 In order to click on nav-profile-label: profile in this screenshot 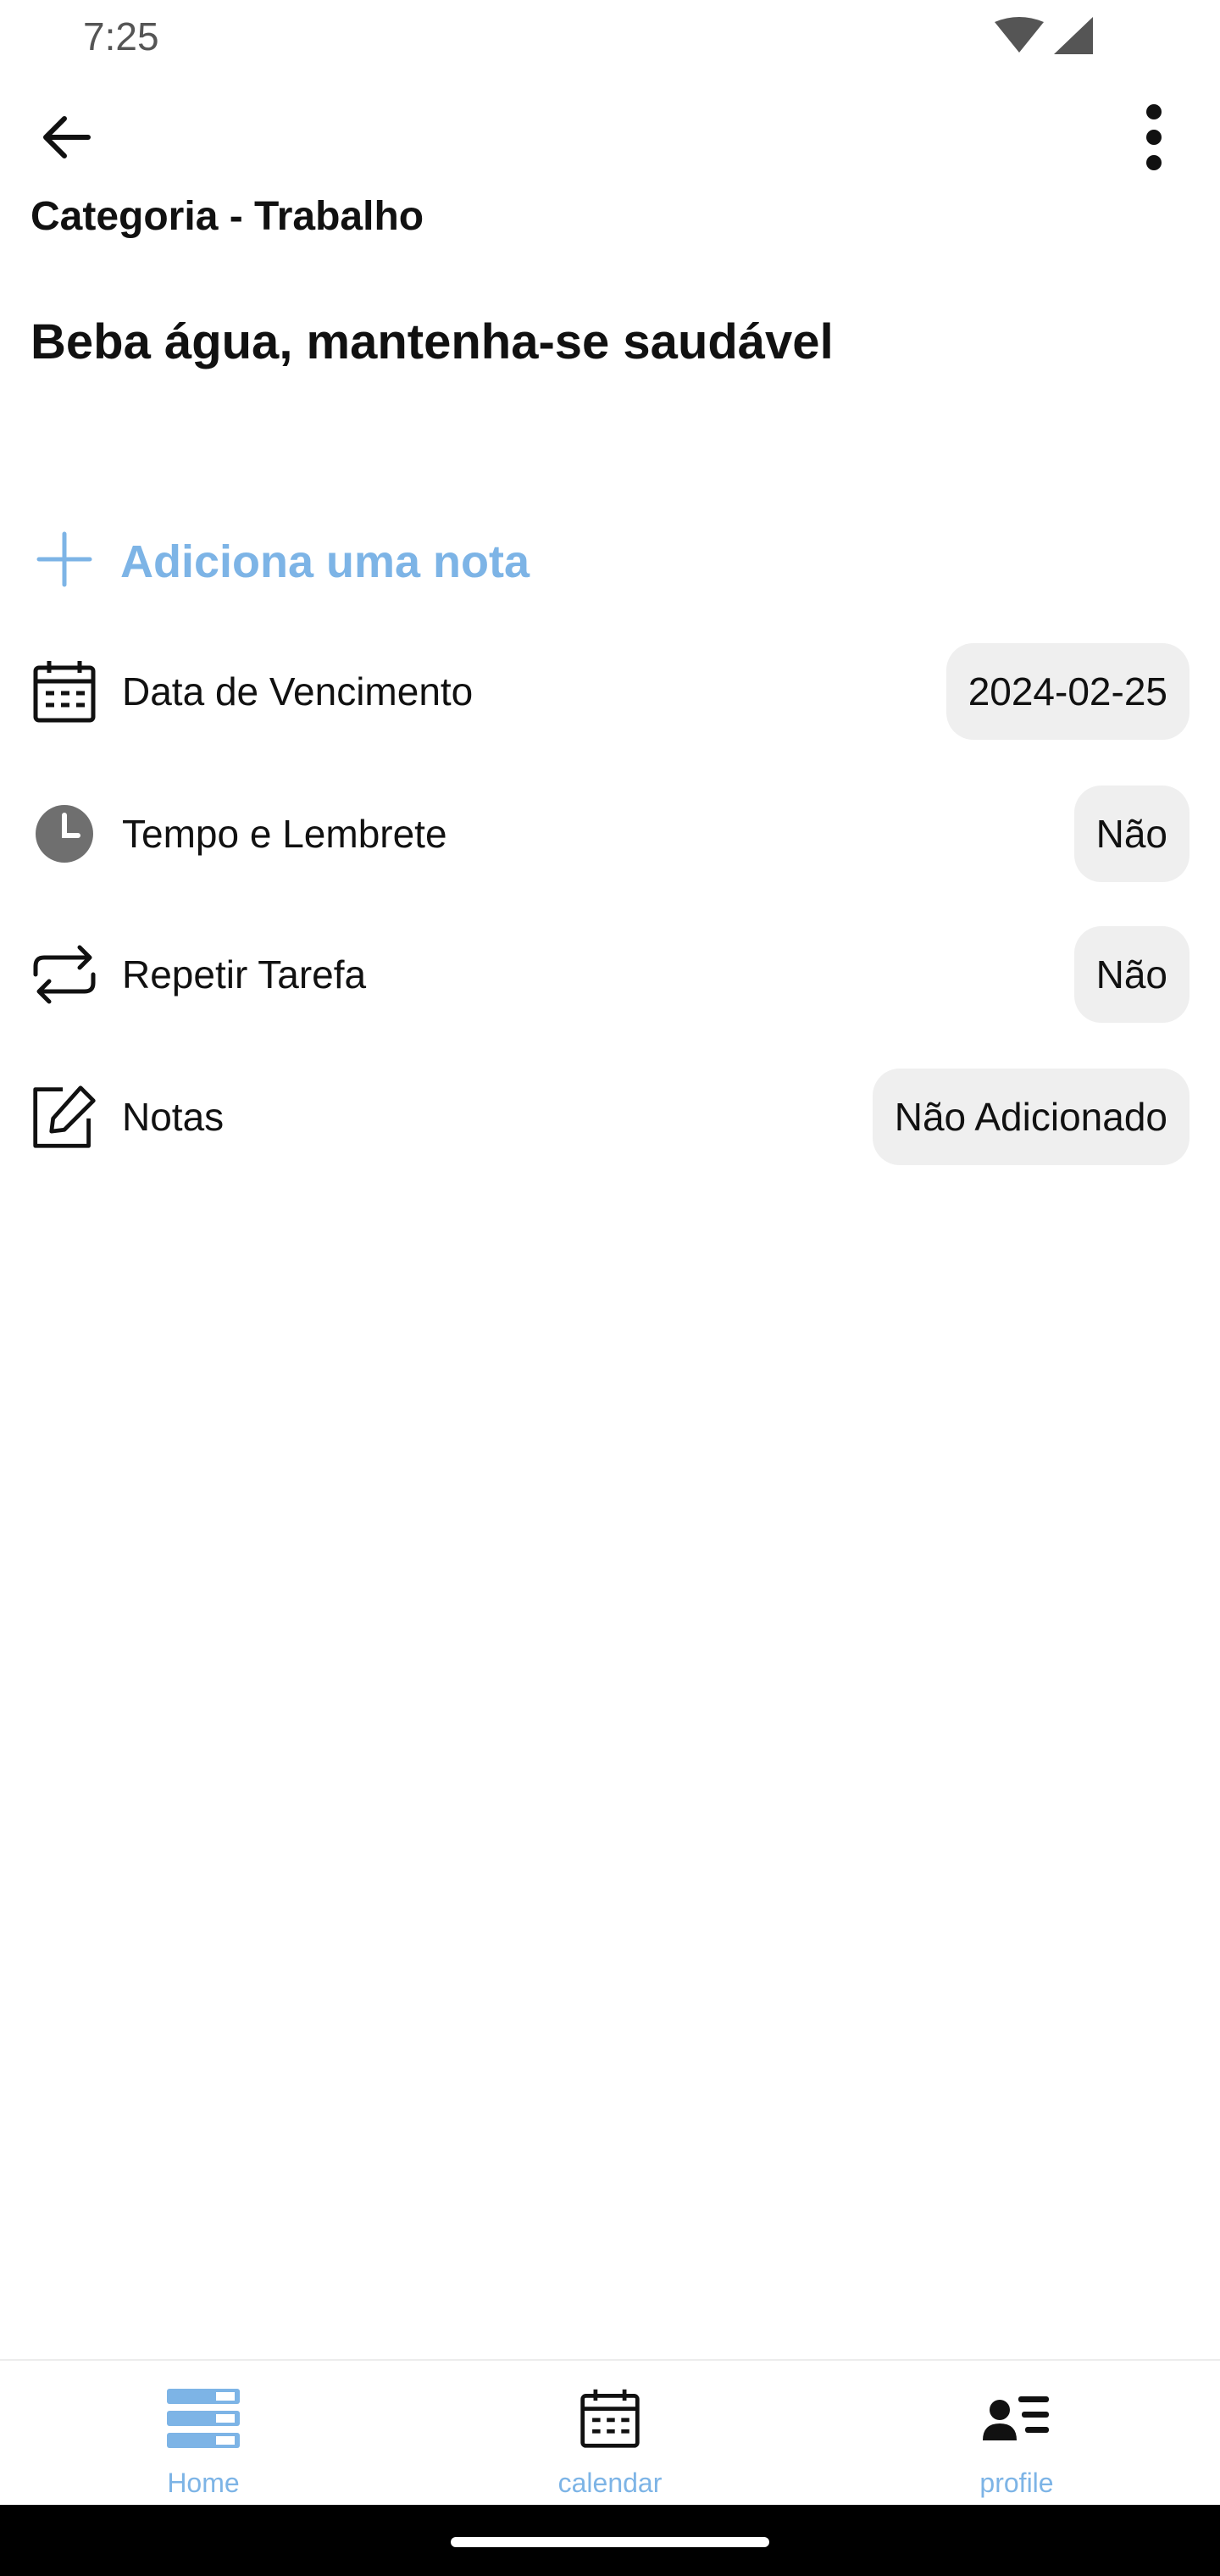, I will do `click(1016, 2483)`.